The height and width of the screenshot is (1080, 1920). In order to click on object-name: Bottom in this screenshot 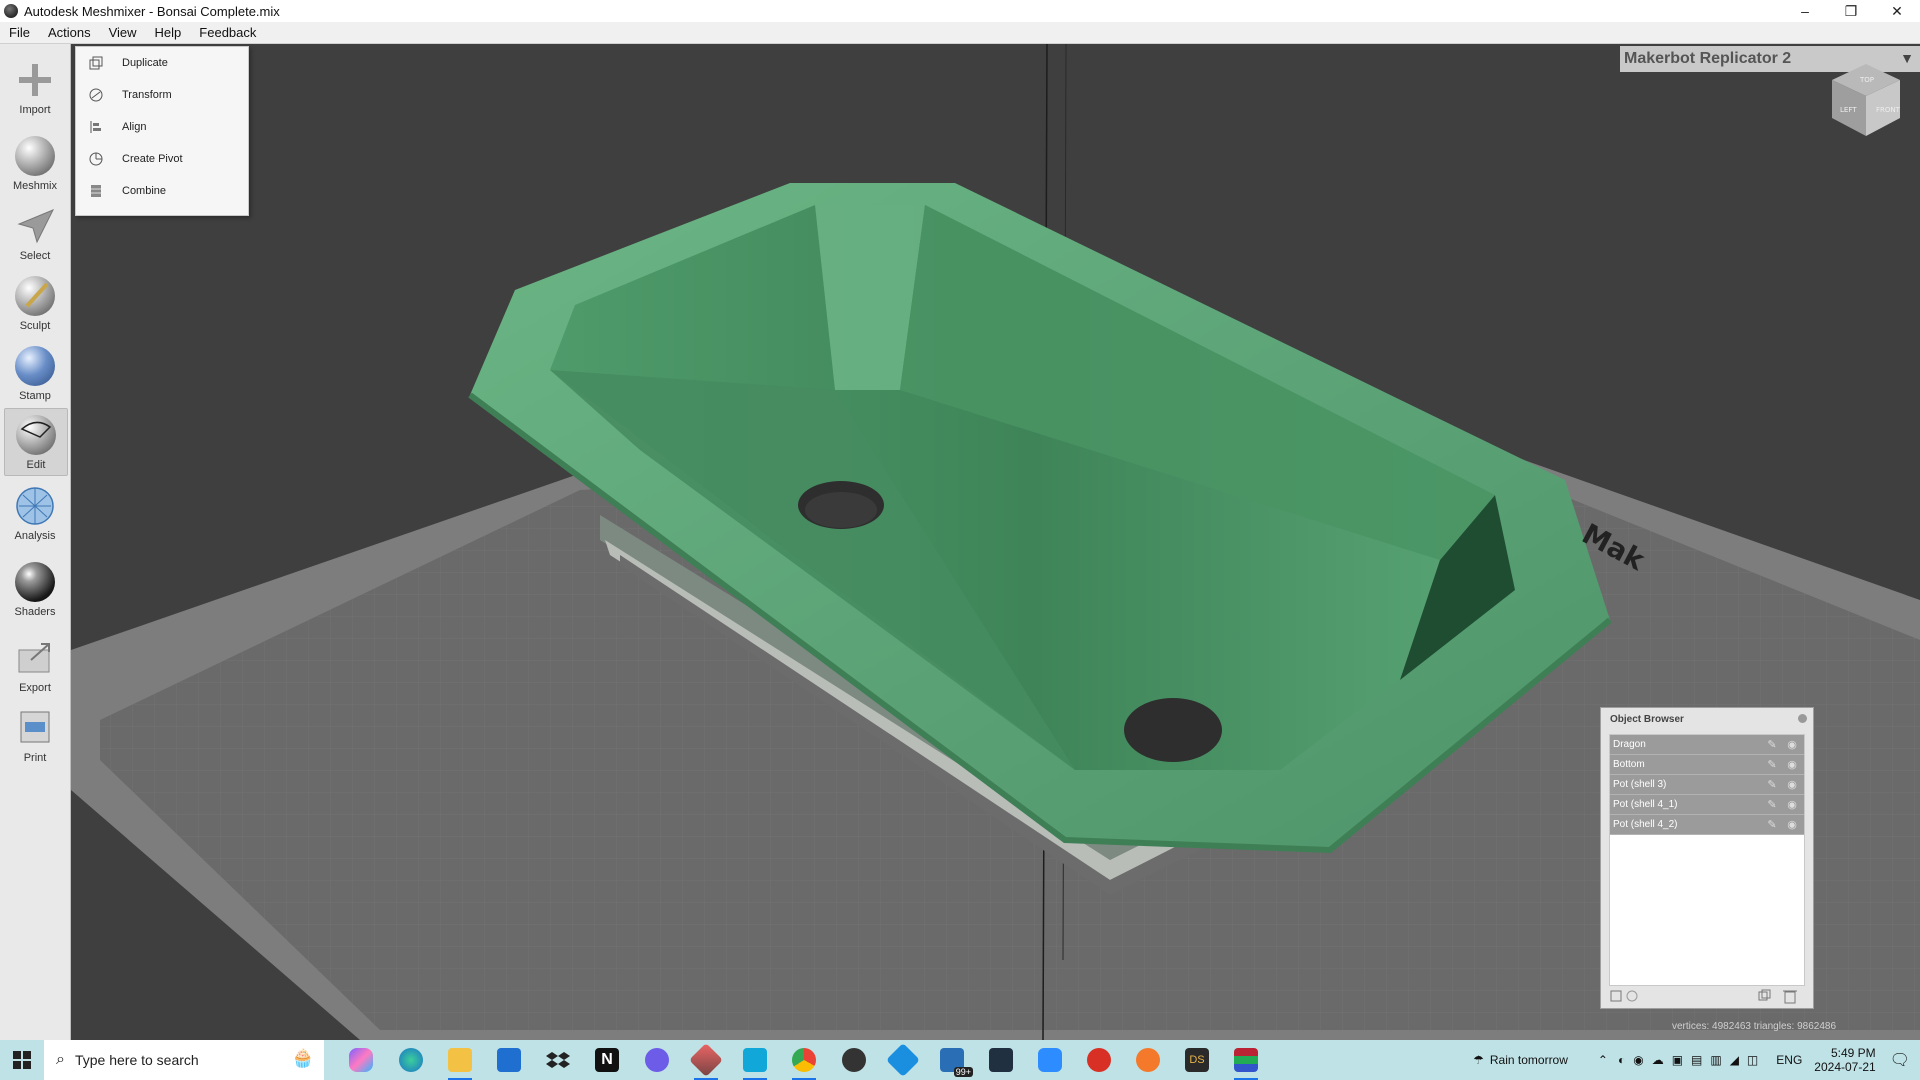, I will do `click(1629, 764)`.